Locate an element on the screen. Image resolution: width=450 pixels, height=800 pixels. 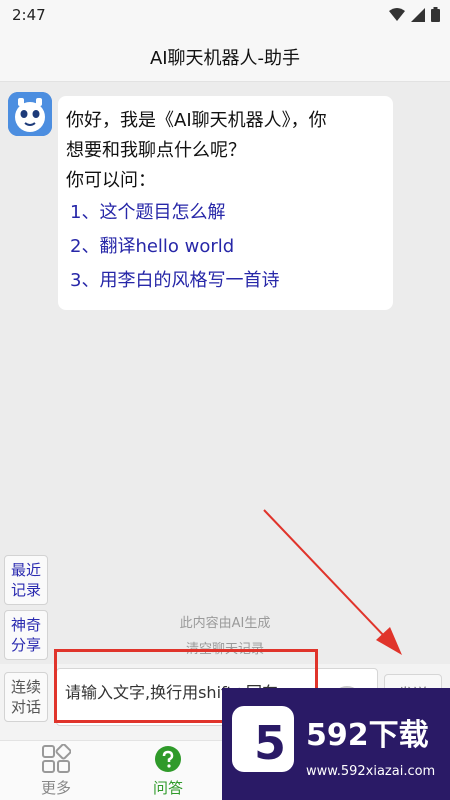
title-bar: AI聊天机器人-助手 is located at coordinates (225, 56).